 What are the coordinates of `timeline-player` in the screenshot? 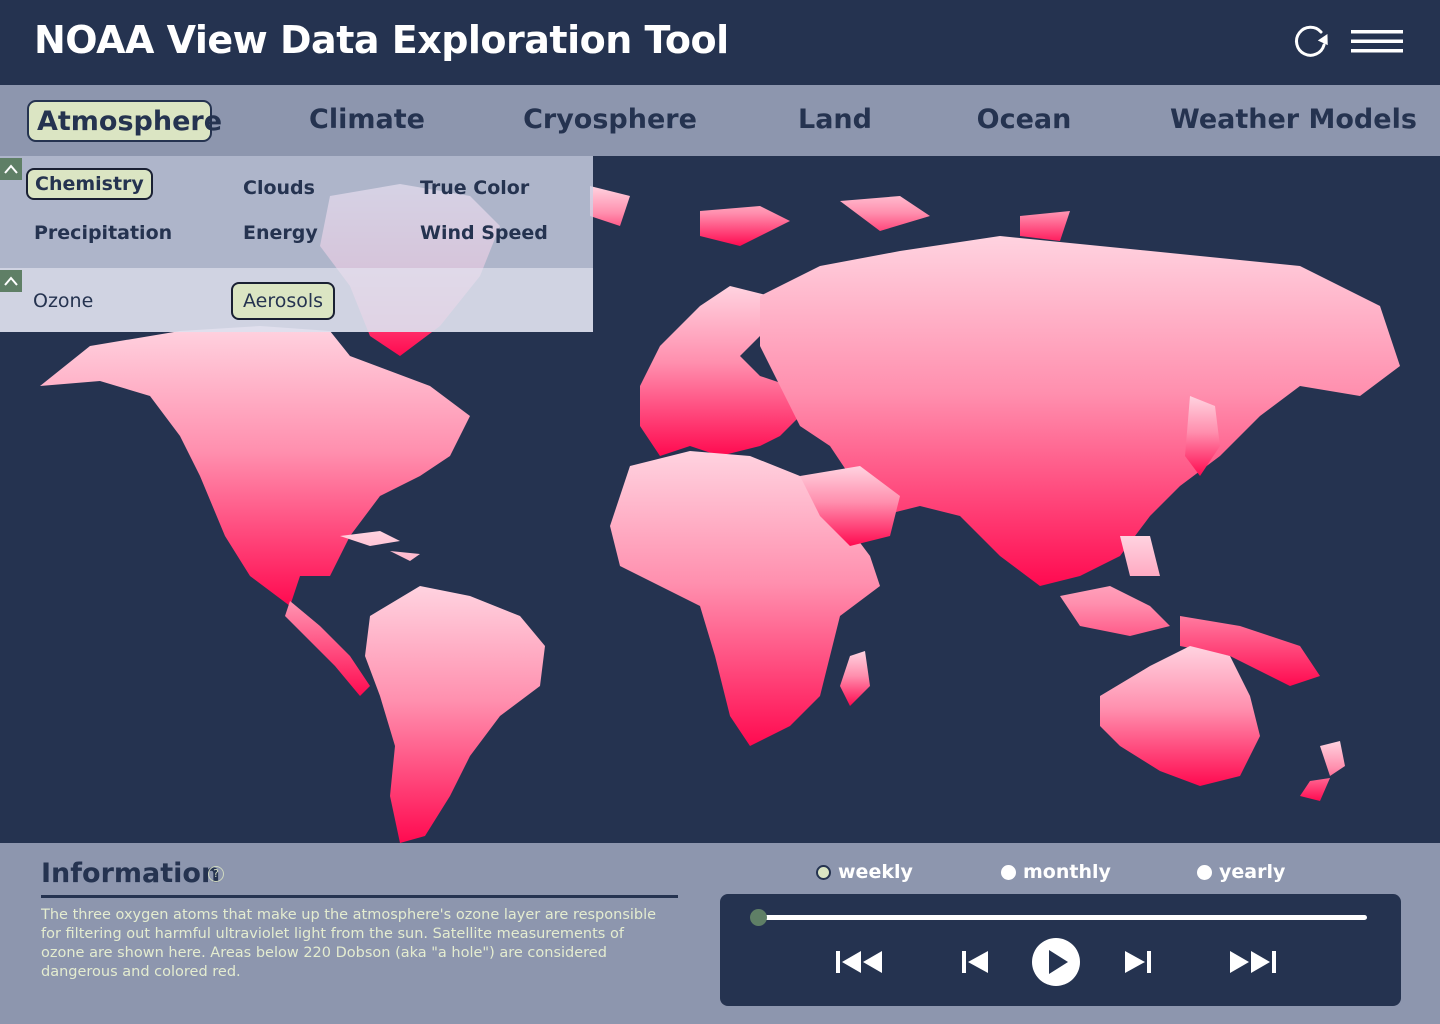 It's located at (1060, 950).